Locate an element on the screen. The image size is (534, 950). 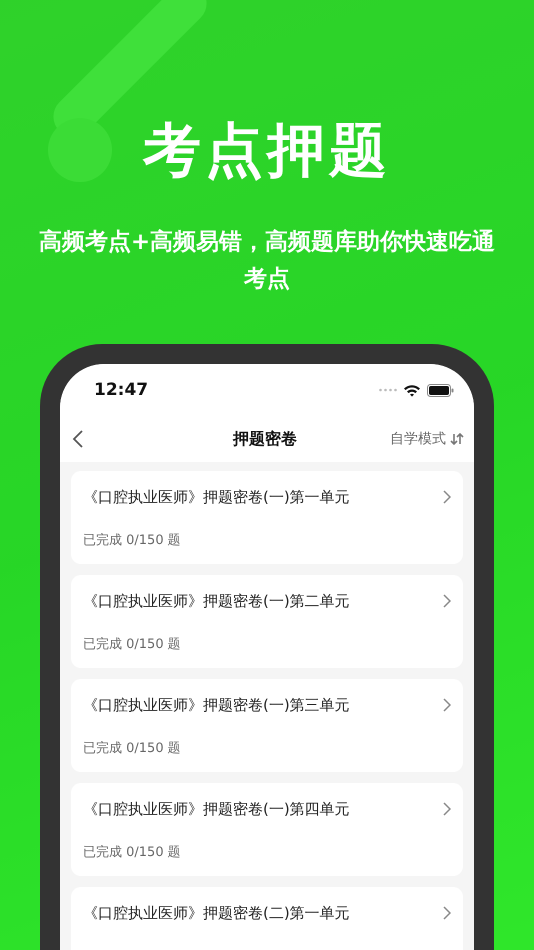
status-time: 12:47 is located at coordinates (121, 390).